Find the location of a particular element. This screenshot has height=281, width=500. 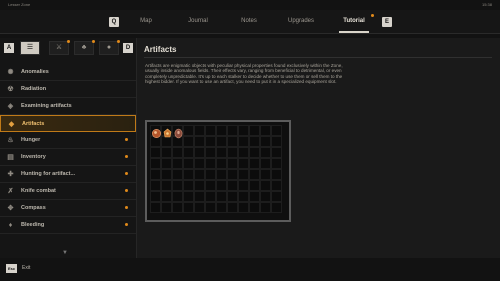

list-item-artifacts: ◆ Artifacts is located at coordinates (68, 123).